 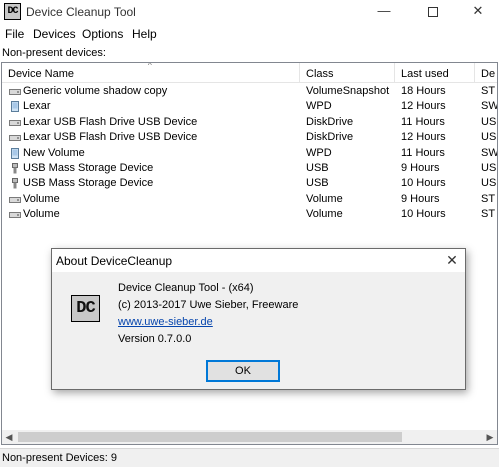 I want to click on status-bar: Non-present Devices: 9, so click(x=249, y=457).